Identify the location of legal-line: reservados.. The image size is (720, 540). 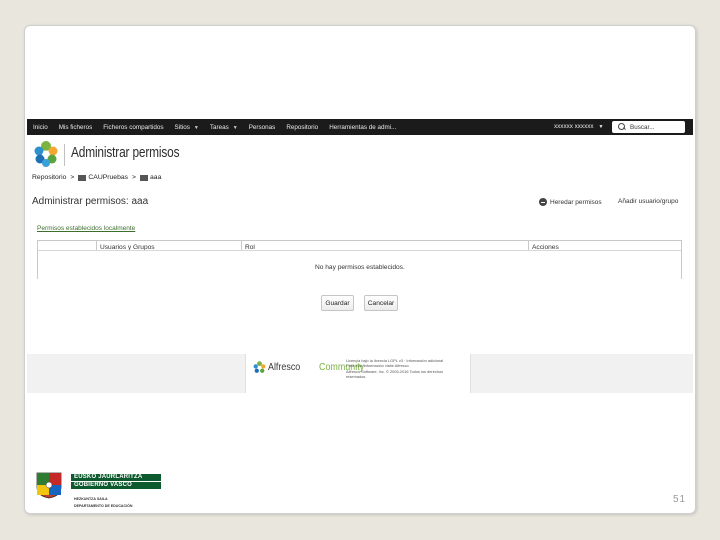
(356, 376).